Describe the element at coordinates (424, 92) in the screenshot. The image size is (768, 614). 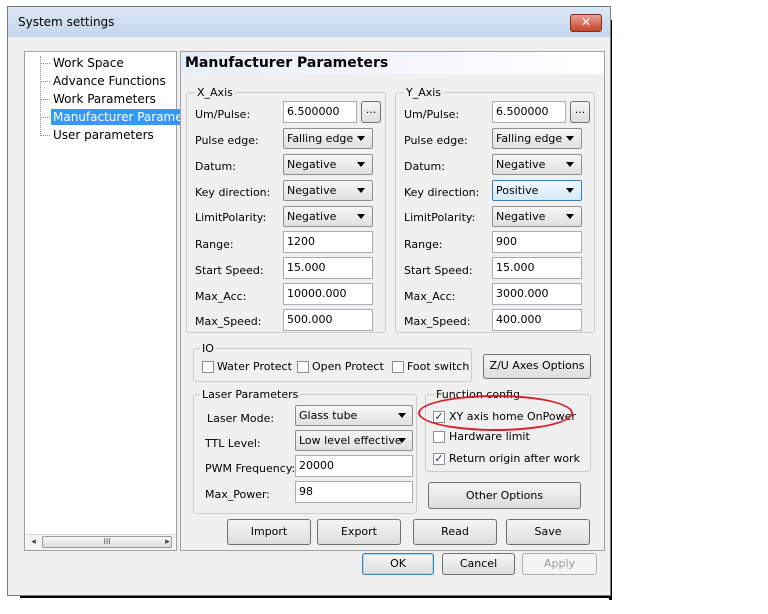
I see `y-axis-legend: Y_Axis` at that location.